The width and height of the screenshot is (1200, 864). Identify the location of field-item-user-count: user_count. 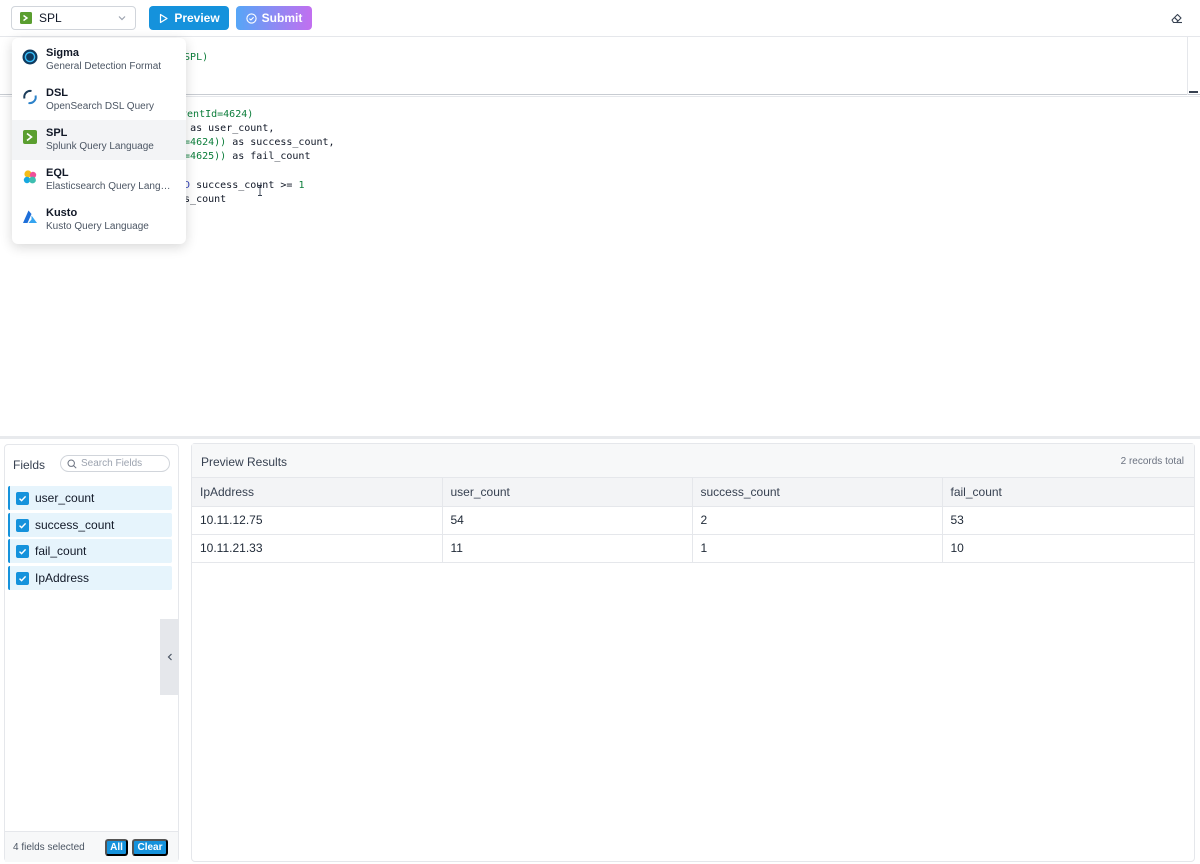
(90, 498).